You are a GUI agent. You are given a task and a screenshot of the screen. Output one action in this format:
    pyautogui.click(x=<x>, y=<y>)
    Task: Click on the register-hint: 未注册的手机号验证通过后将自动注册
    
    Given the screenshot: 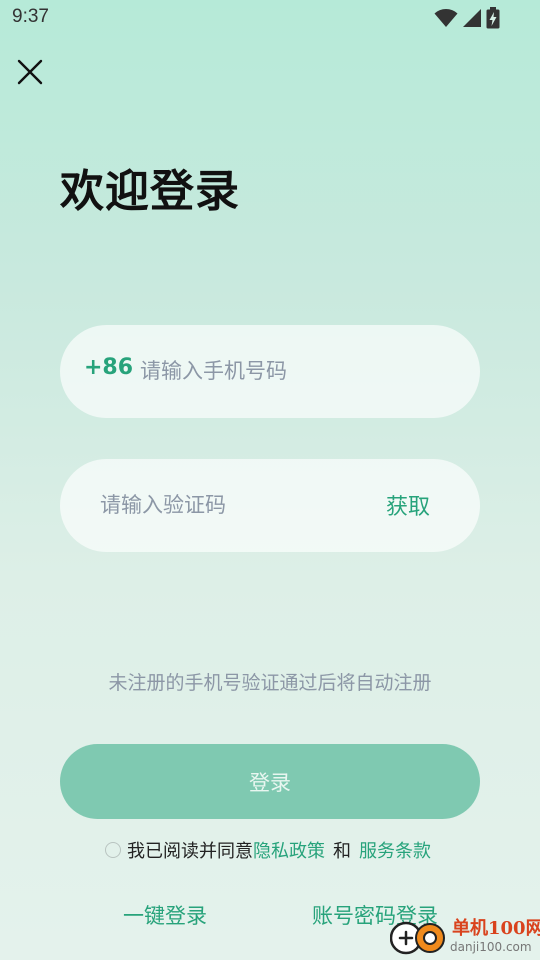 What is the action you would take?
    pyautogui.click(x=270, y=683)
    